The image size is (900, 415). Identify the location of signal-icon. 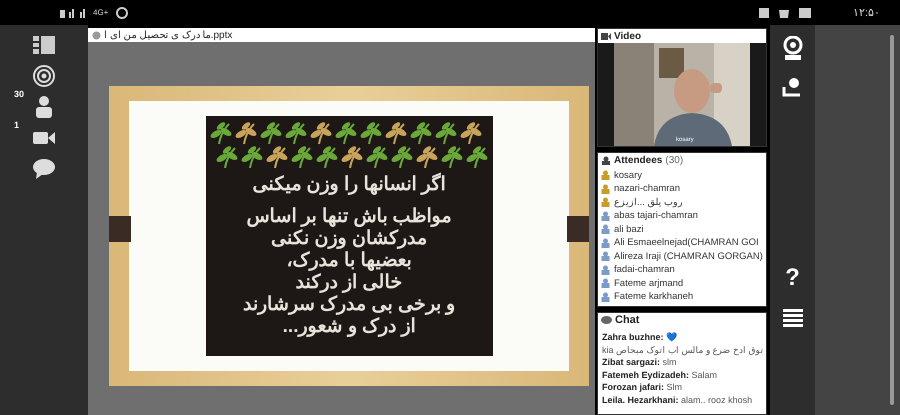
(72, 13).